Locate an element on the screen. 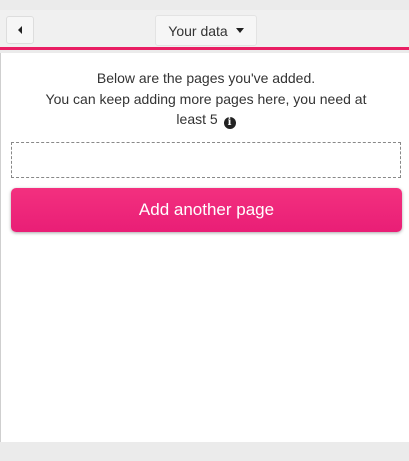 This screenshot has width=409, height=461. back-button is located at coordinates (20, 30).